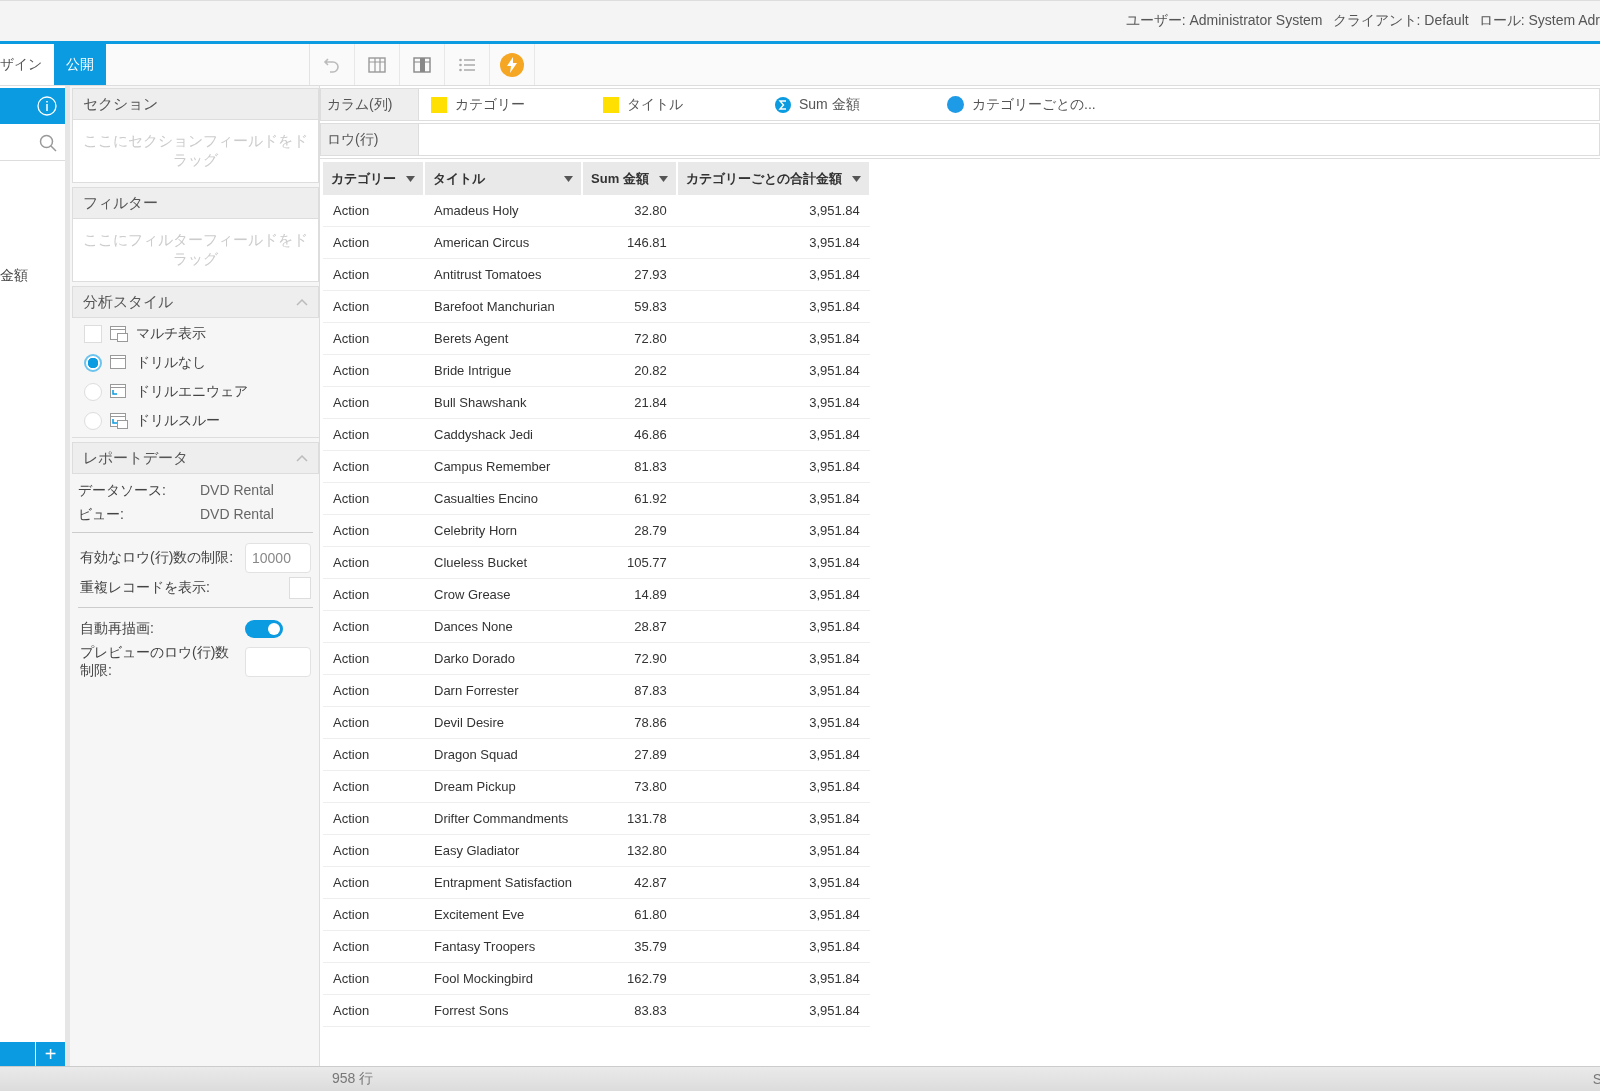  Describe the element at coordinates (373, 178) in the screenshot. I see `column-header: カテゴリー` at that location.